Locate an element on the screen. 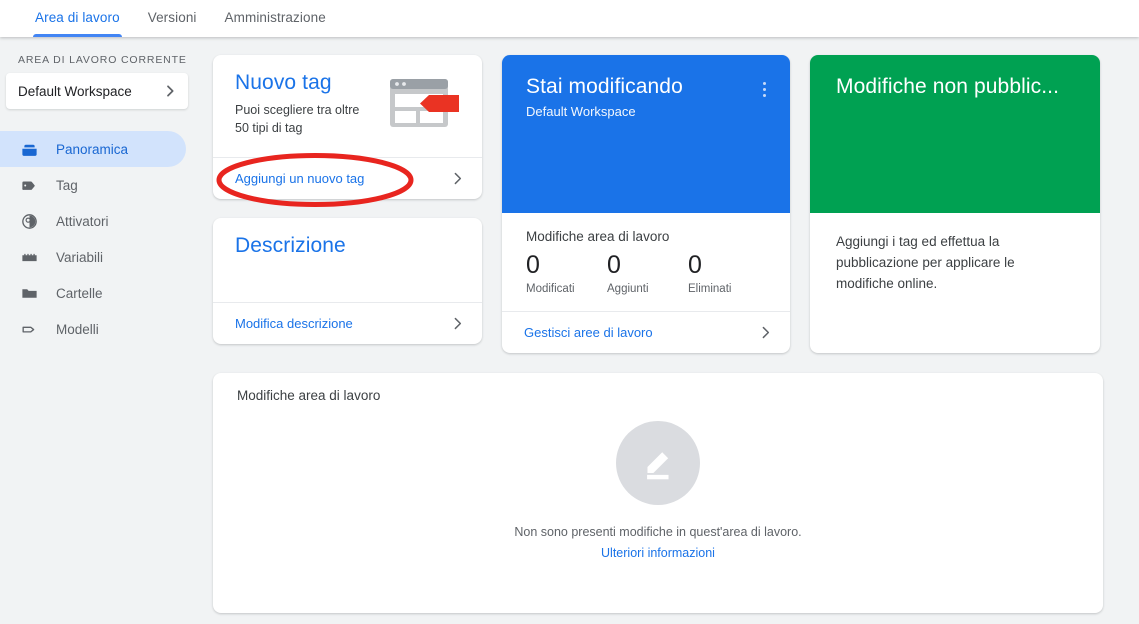 Image resolution: width=1139 pixels, height=624 pixels. learn-more-link: Ulteriori informazioni is located at coordinates (658, 553).